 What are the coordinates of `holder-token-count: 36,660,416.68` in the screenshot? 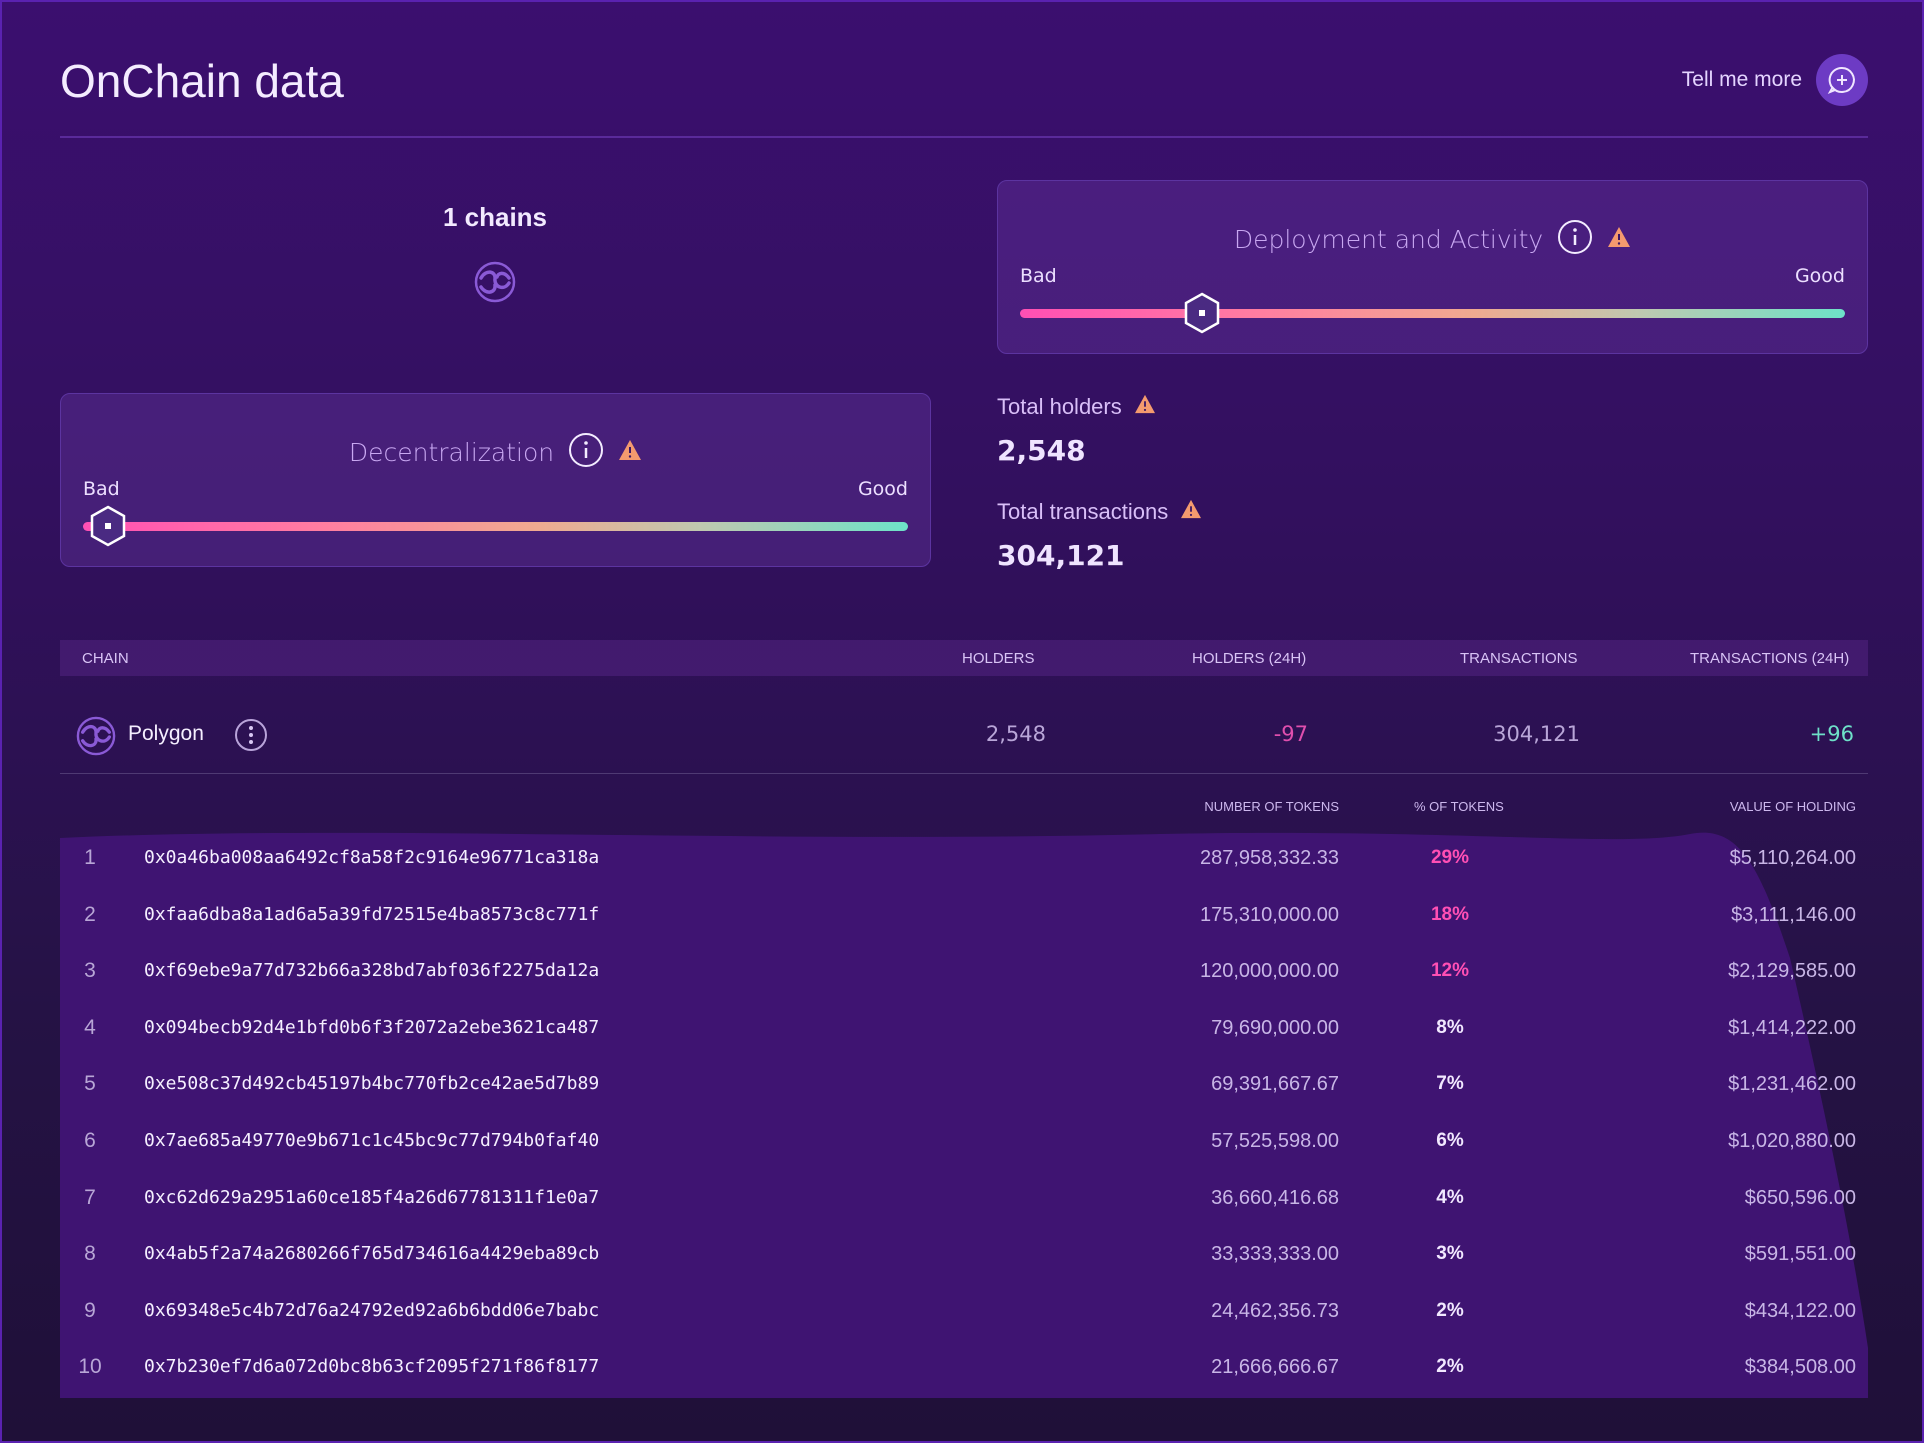 It's located at (1275, 1197).